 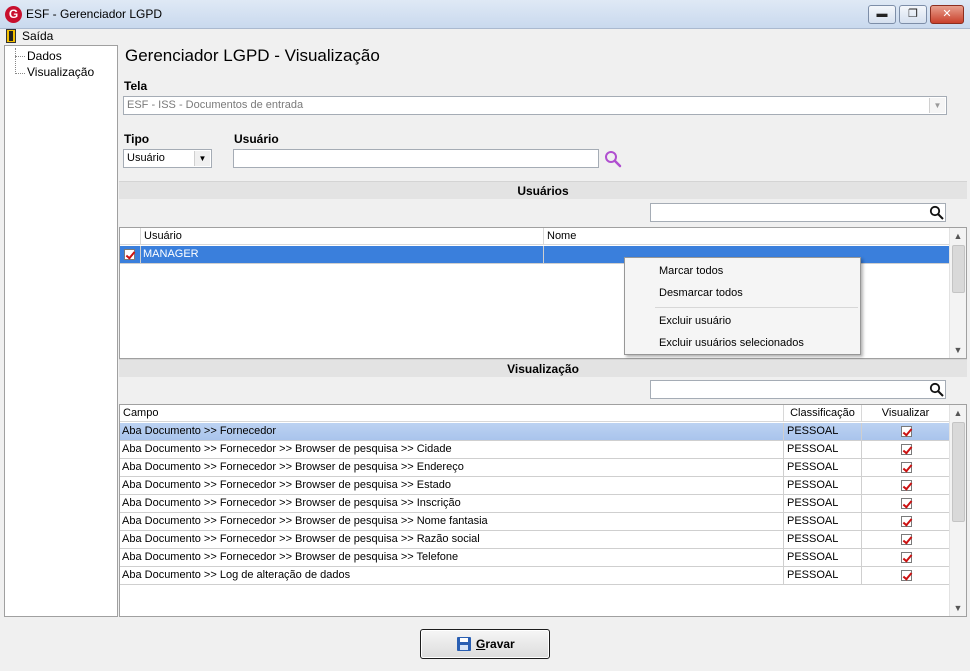 I want to click on visualizacao-search-input, so click(x=798, y=389).